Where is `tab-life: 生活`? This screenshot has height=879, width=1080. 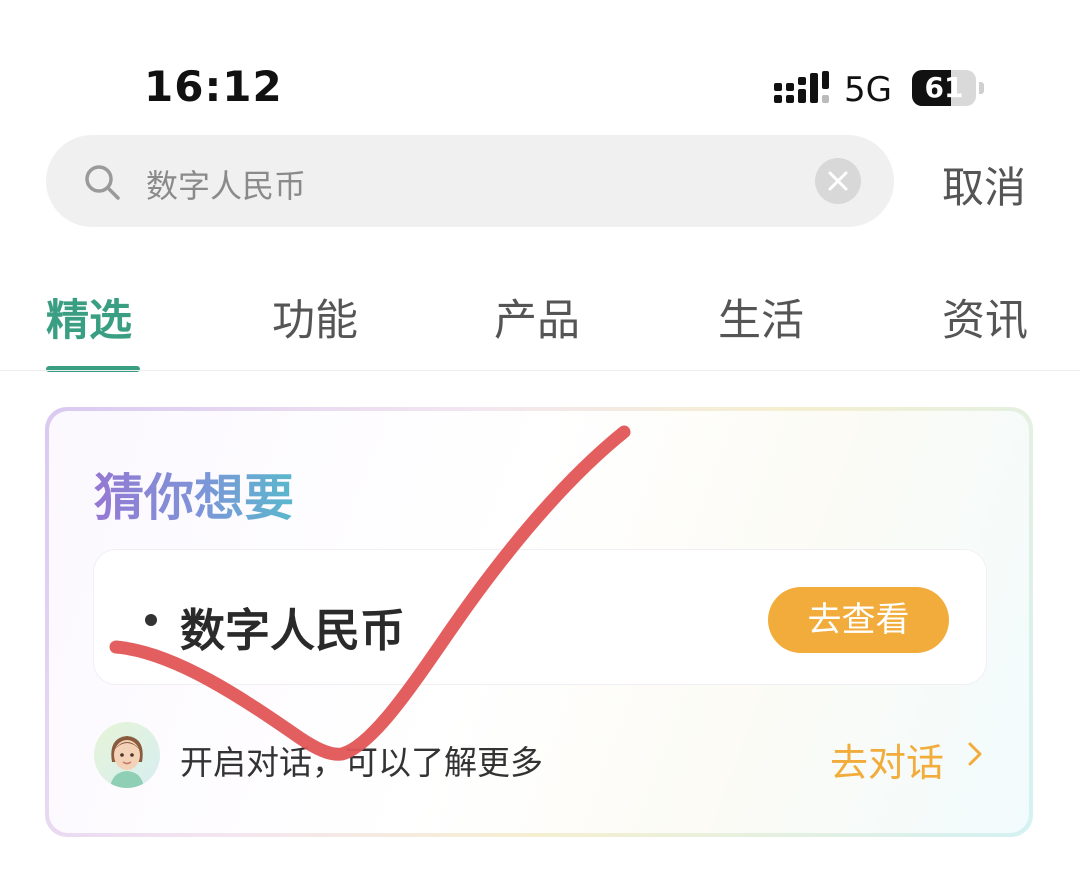
tab-life: 生活 is located at coordinates (761, 317).